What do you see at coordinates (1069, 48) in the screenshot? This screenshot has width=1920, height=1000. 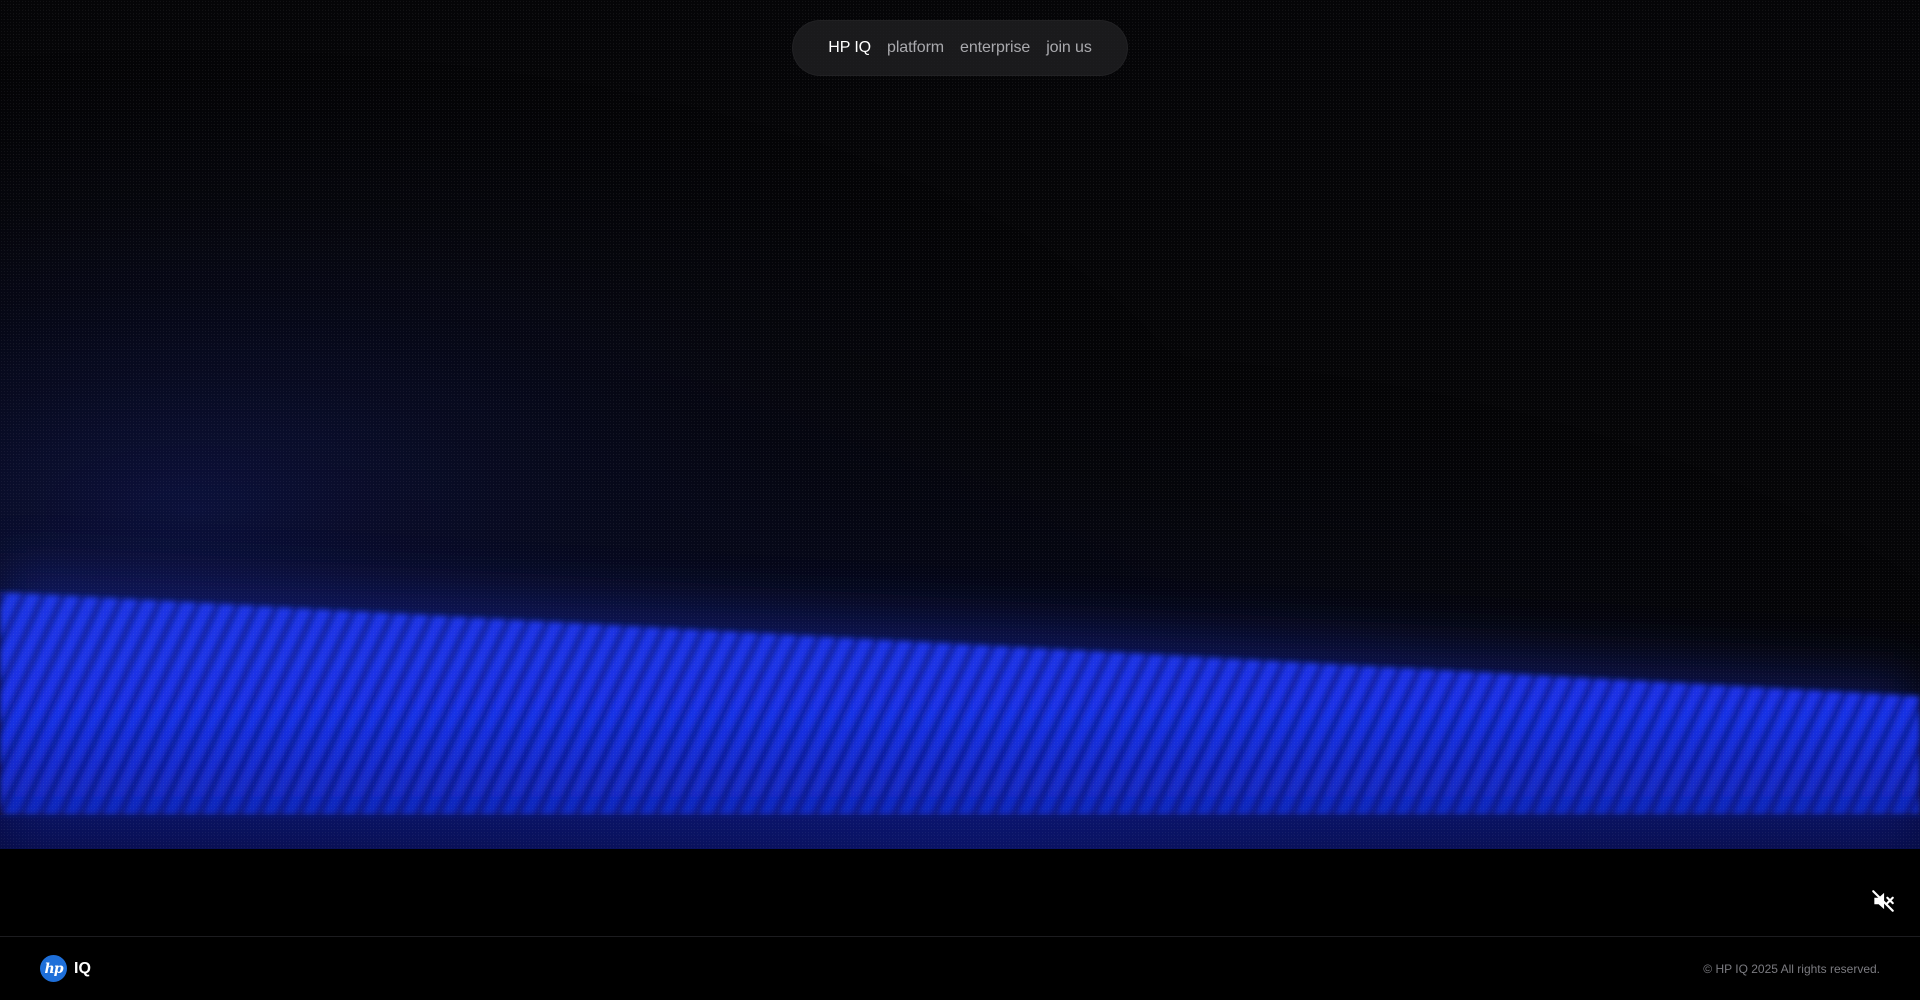 I see `nav-item-join-us: join us` at bounding box center [1069, 48].